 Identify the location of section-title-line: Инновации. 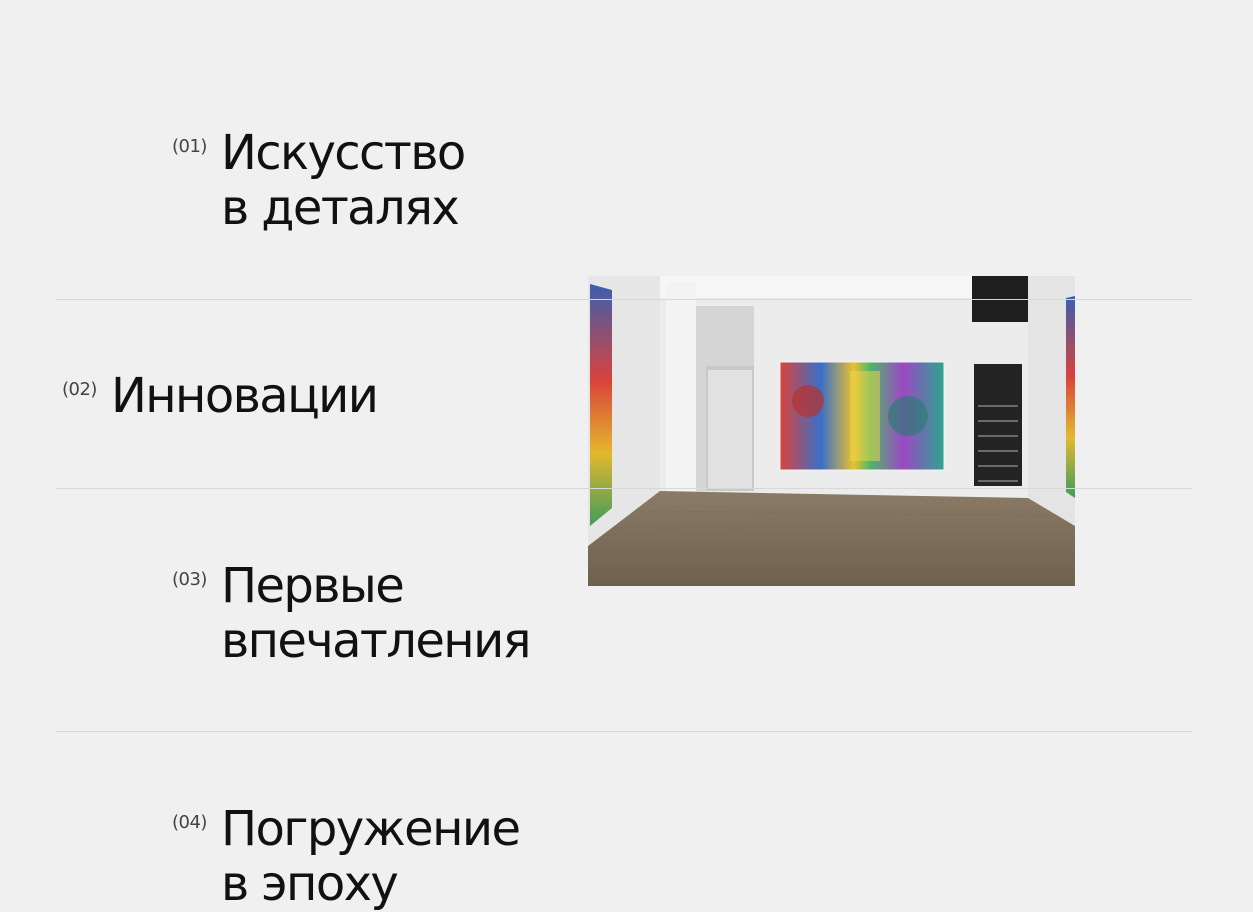
(244, 396).